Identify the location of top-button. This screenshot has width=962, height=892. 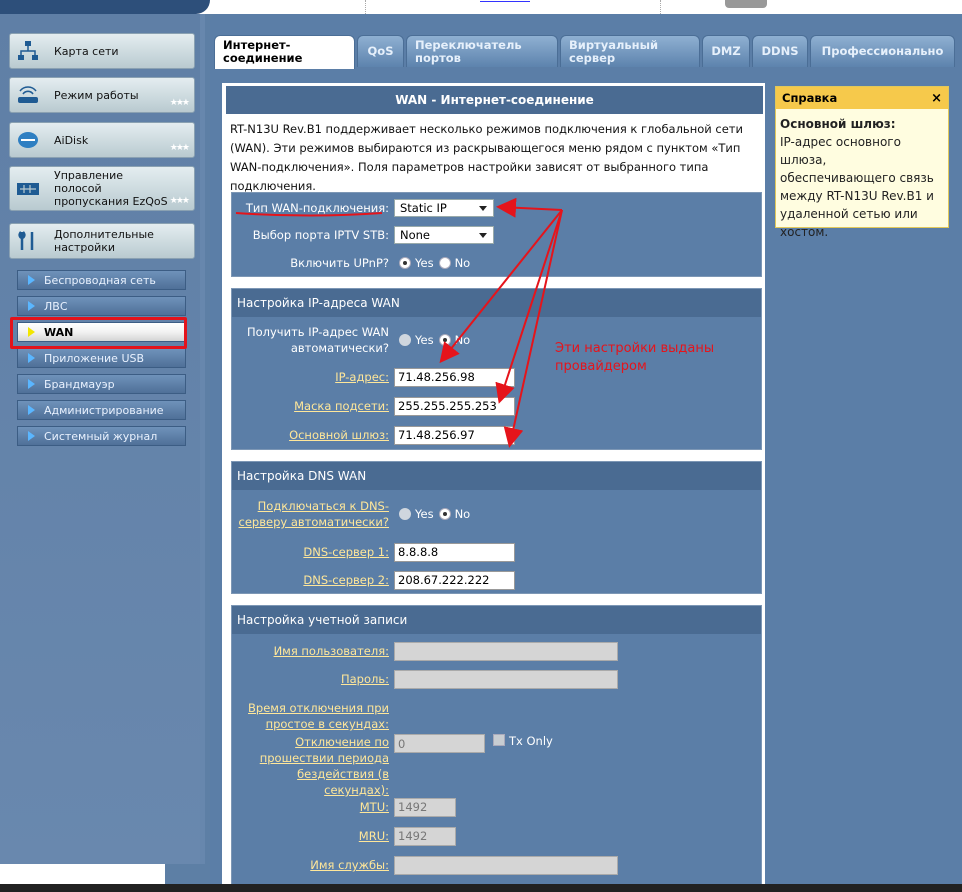
(746, 4).